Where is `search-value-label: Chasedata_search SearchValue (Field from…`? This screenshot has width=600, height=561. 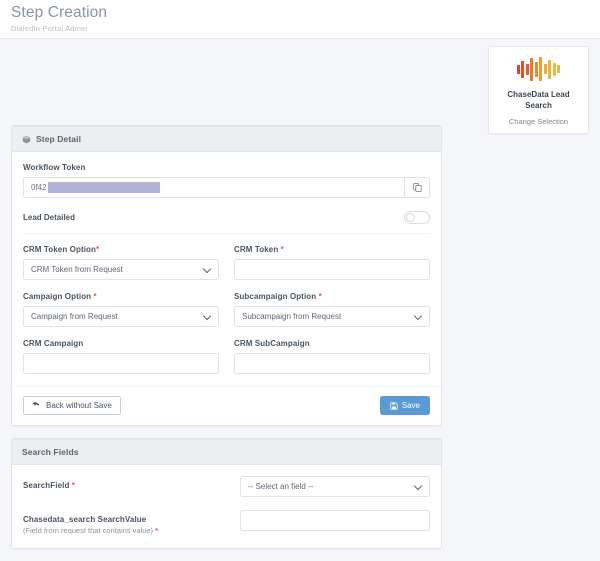
search-value-label: Chasedata_search SearchValue (Field from… is located at coordinates (125, 522).